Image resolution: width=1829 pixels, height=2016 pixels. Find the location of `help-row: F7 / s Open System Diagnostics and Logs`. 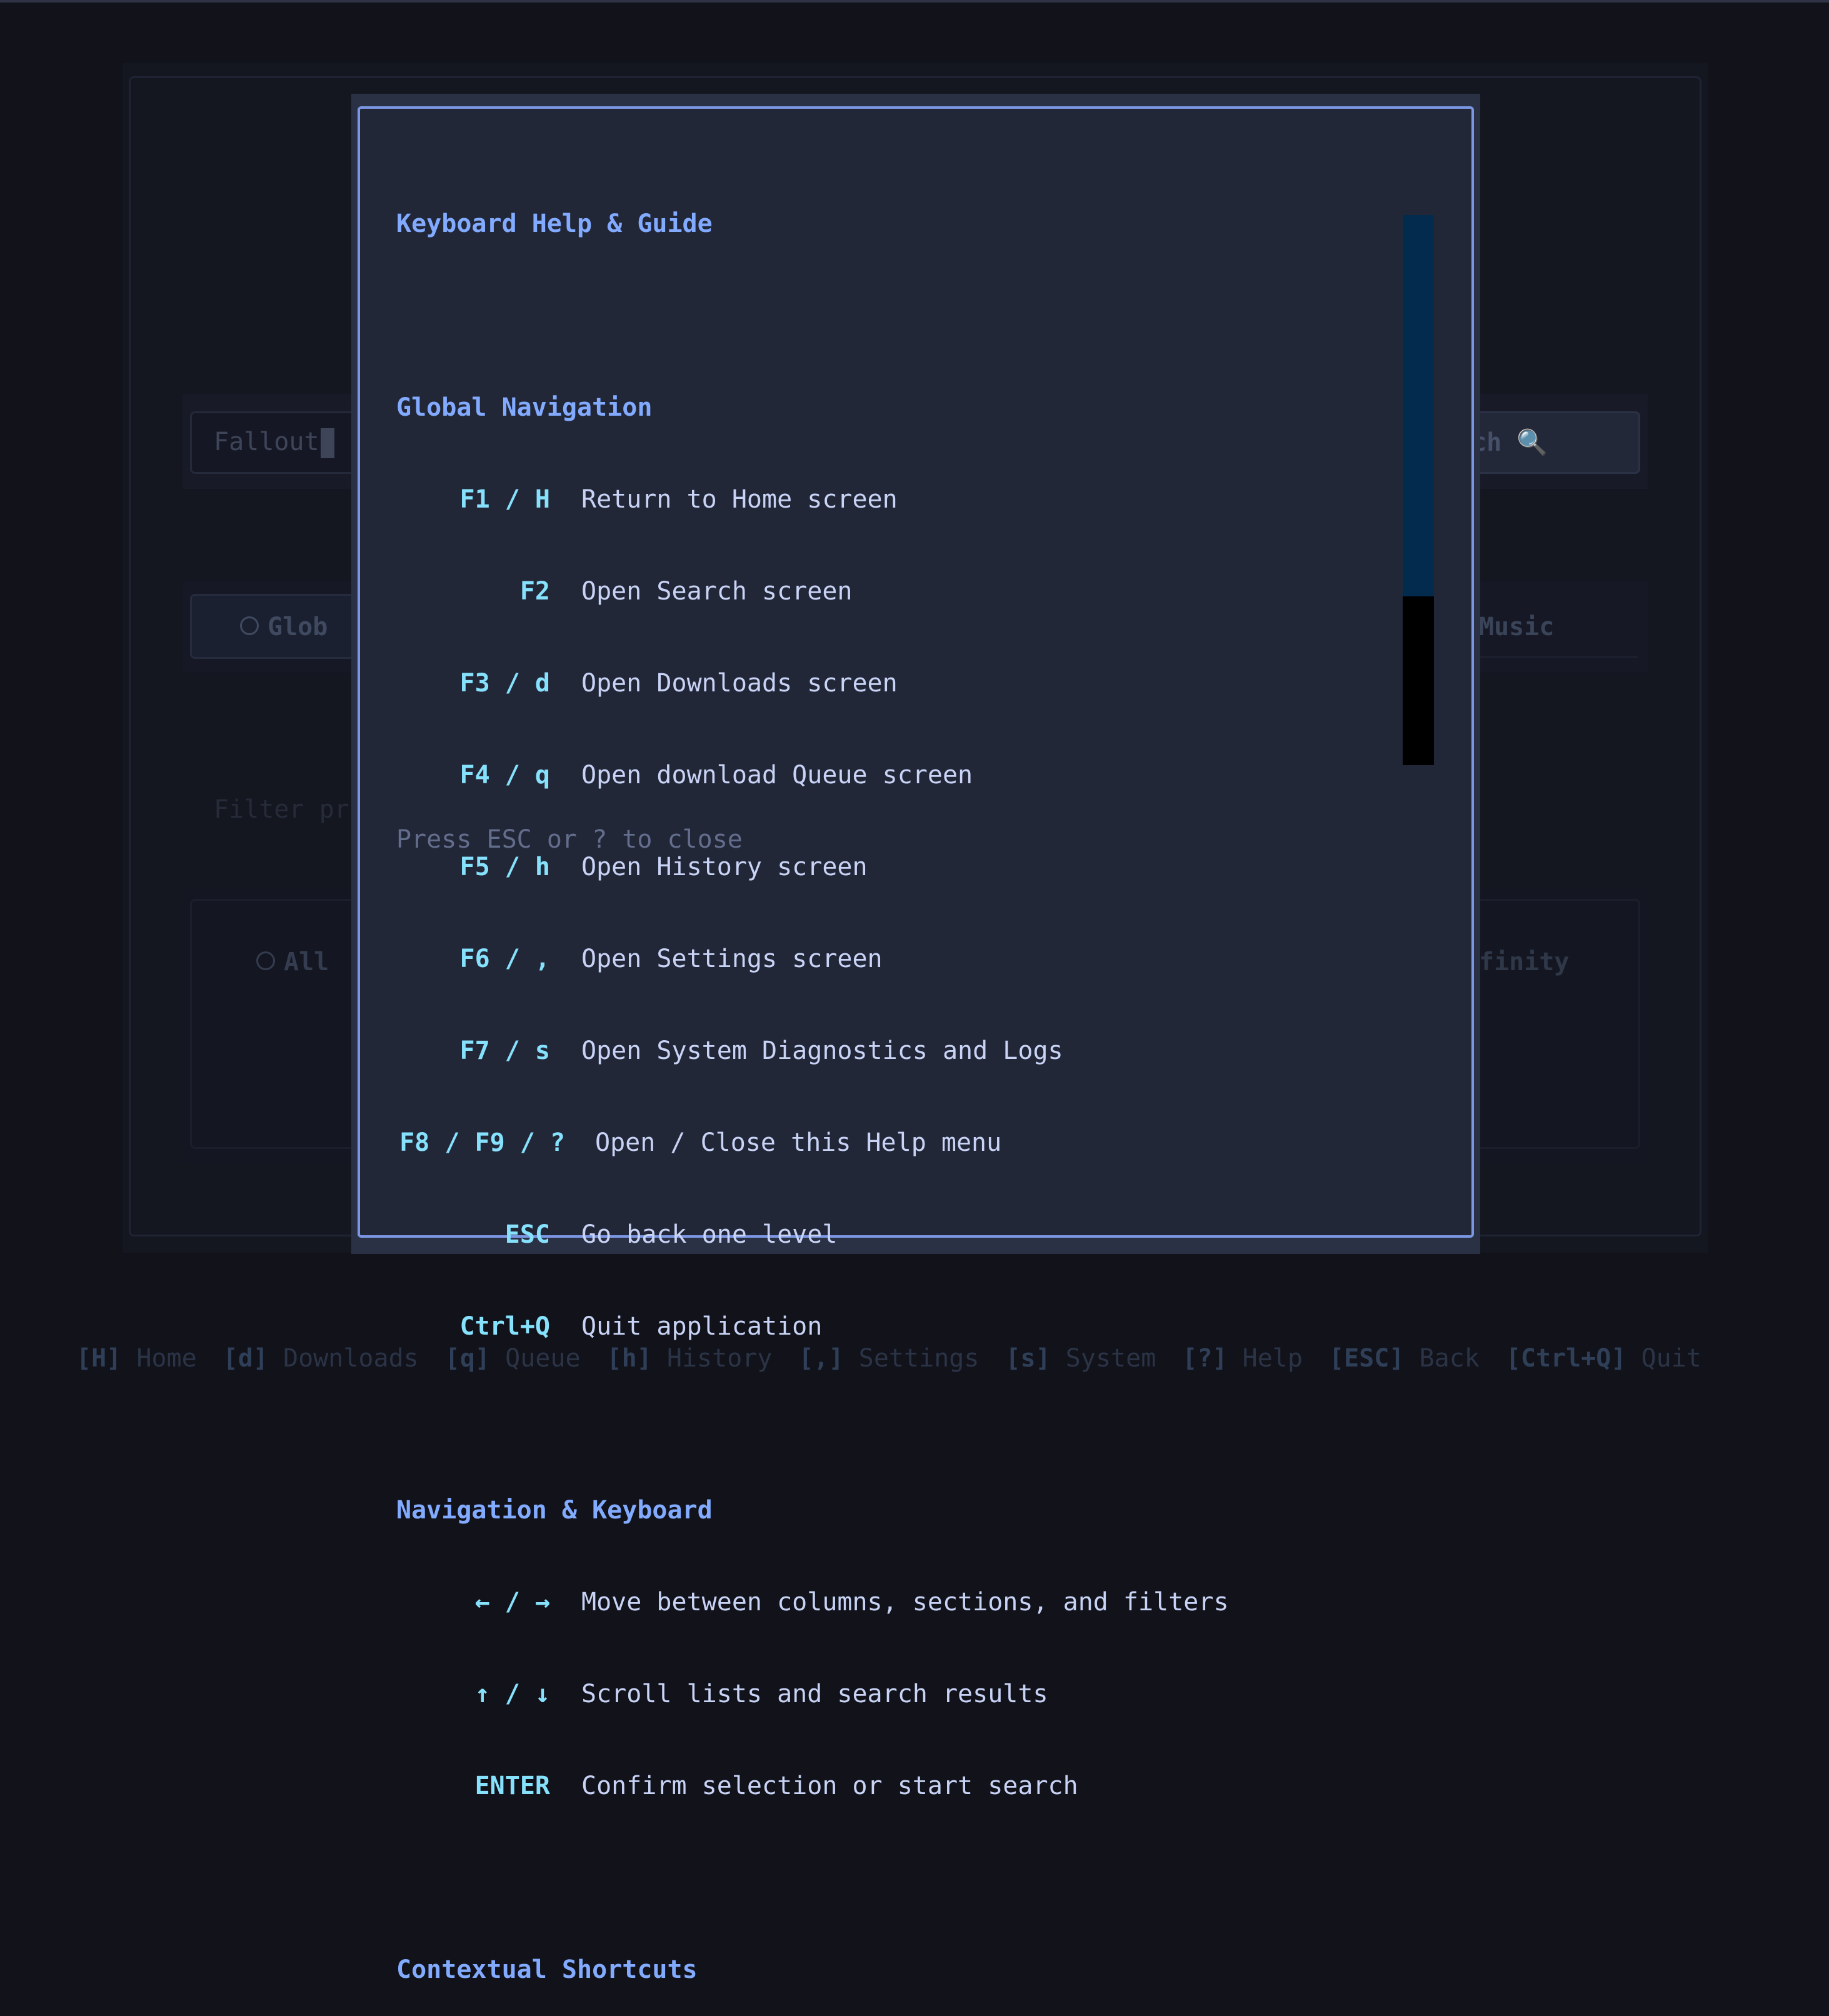

help-row: F7 / s Open System Diagnostics and Logs is located at coordinates (761, 1050).